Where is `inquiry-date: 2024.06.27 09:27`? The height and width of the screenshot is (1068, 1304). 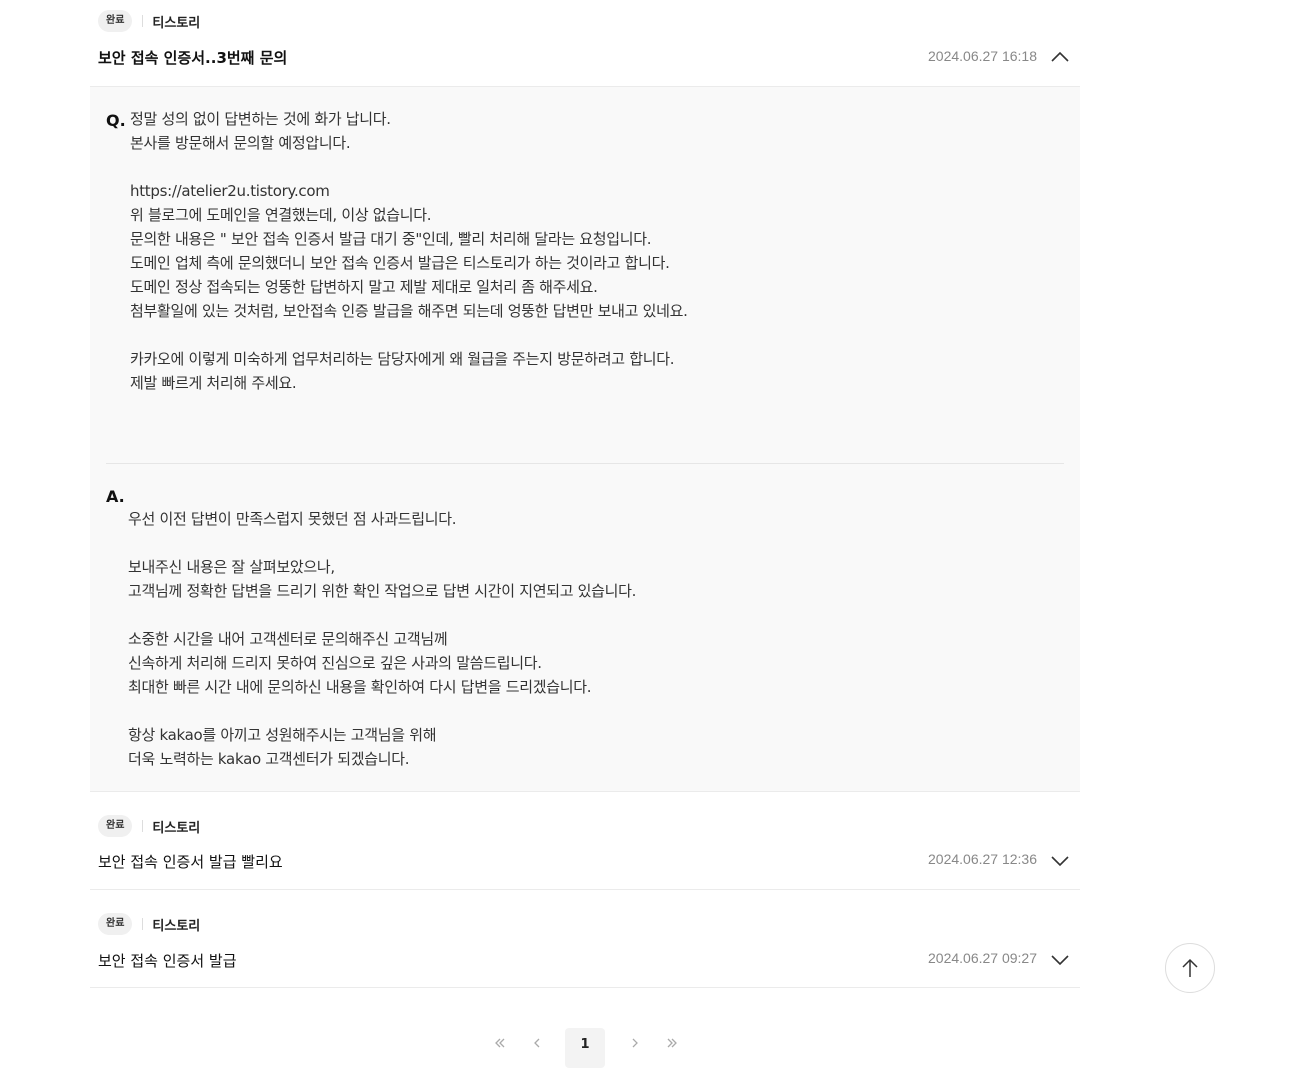
inquiry-date: 2024.06.27 09:27 is located at coordinates (982, 958).